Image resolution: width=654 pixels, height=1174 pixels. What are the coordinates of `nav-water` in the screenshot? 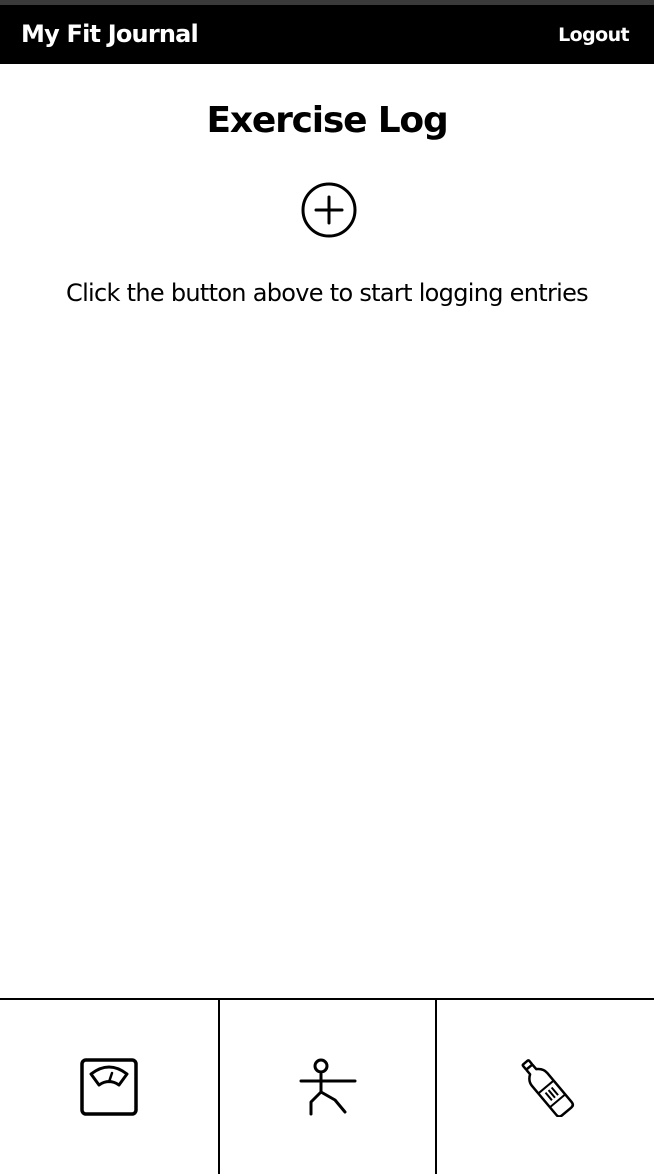 It's located at (545, 1087).